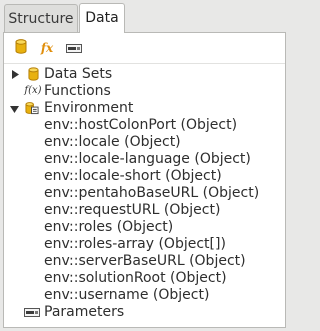  I want to click on add-parameter-button, so click(74, 48).